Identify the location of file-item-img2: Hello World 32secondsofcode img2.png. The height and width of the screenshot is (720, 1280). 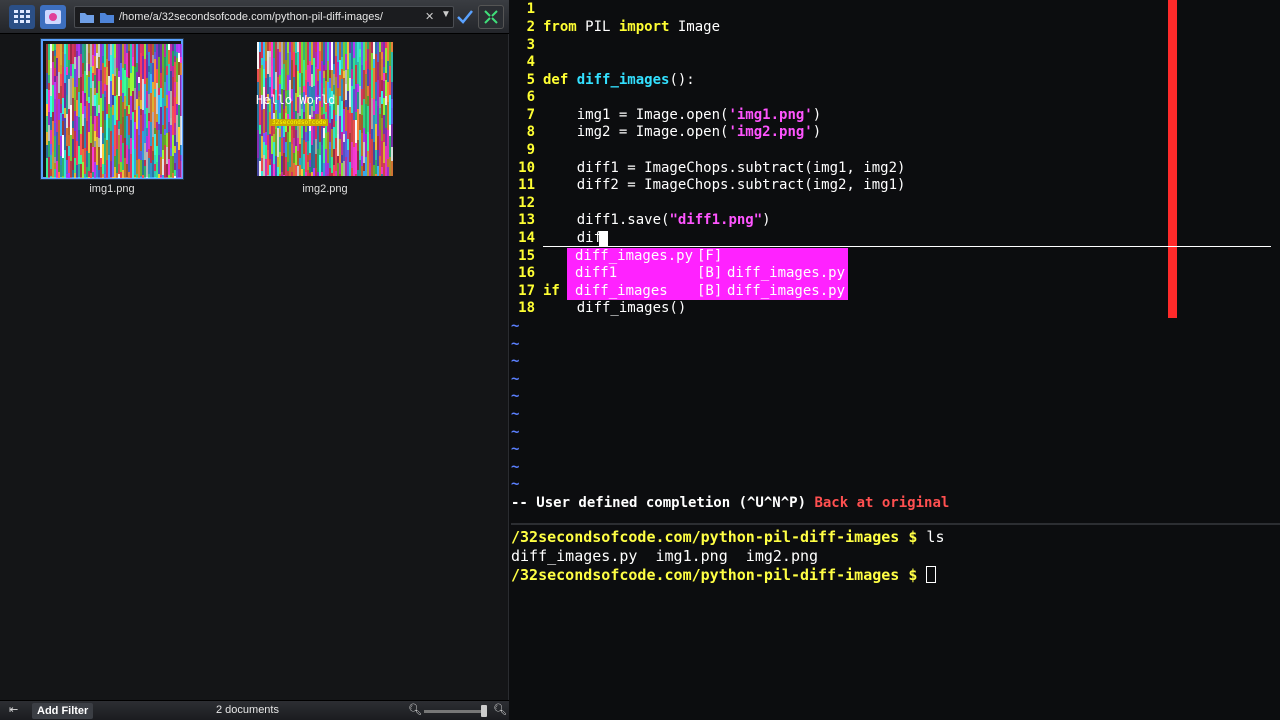
(325, 124).